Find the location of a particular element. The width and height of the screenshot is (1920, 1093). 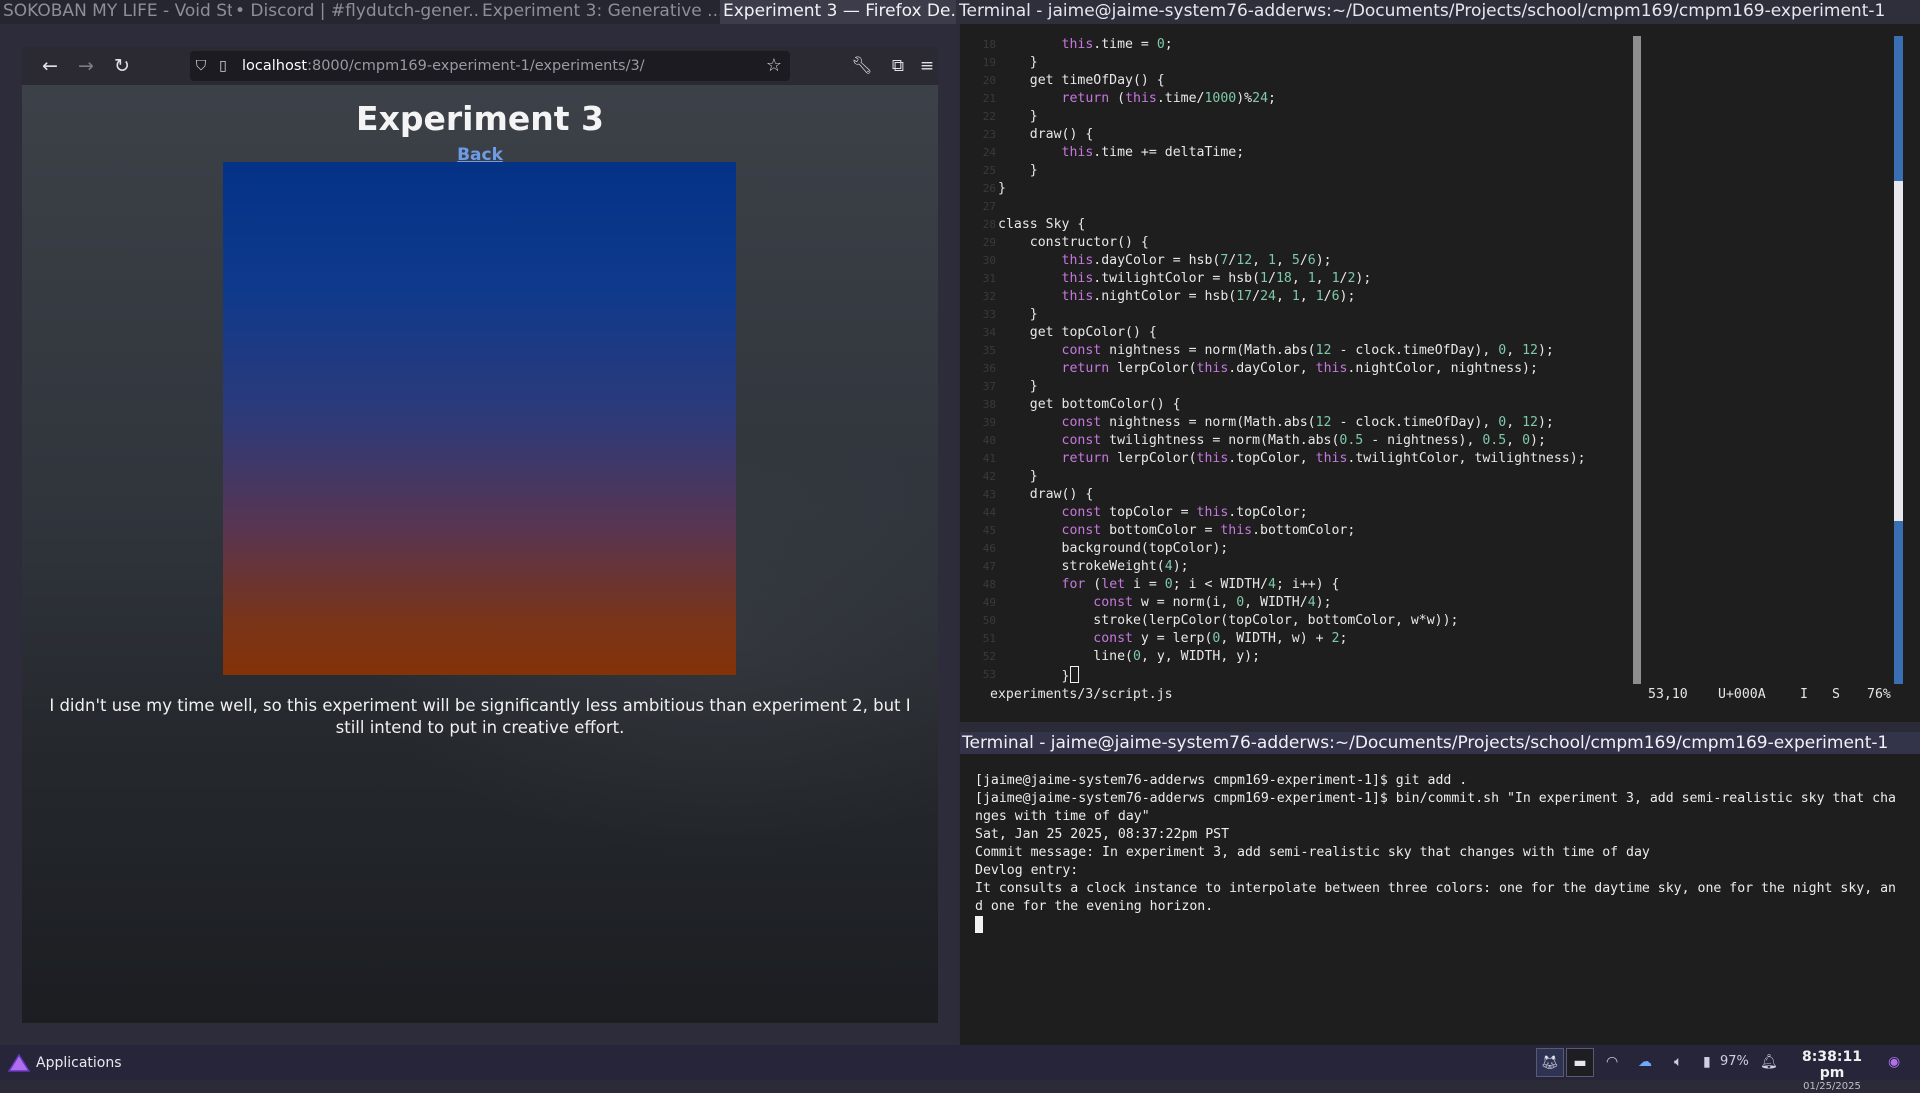

line-number: 42 is located at coordinates (989, 476).